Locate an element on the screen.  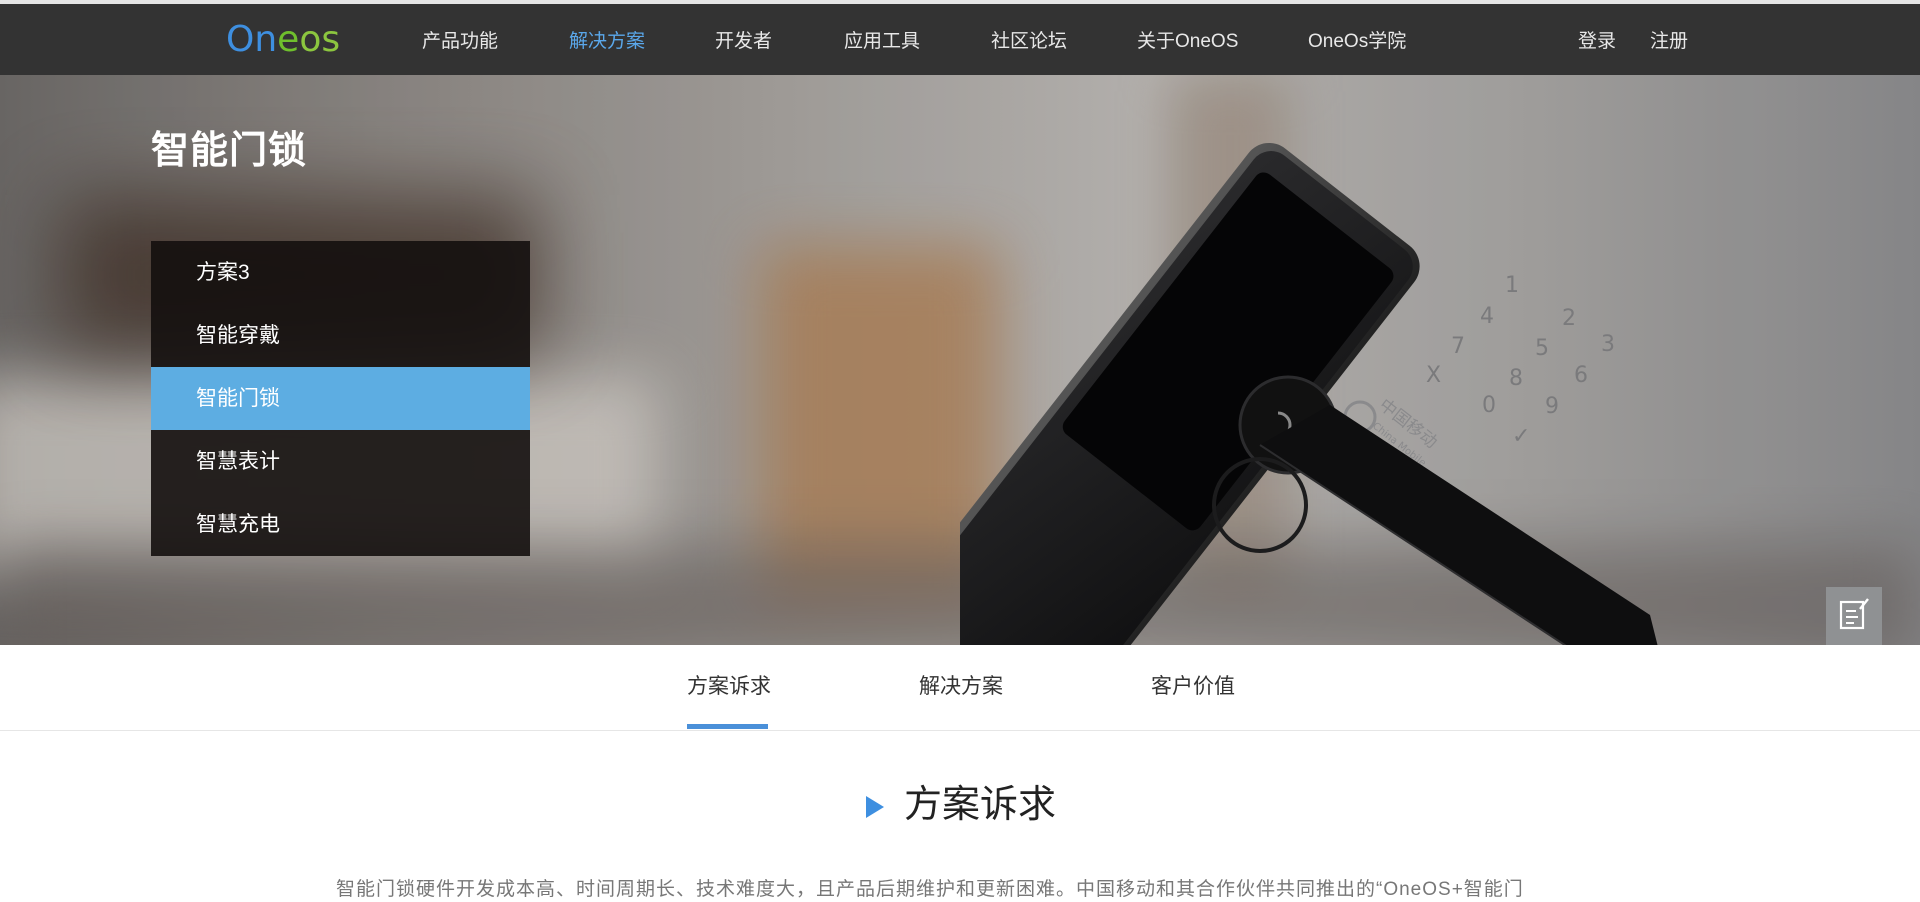
side-menu-item-smart-lock: 智能门锁 is located at coordinates (340, 398).